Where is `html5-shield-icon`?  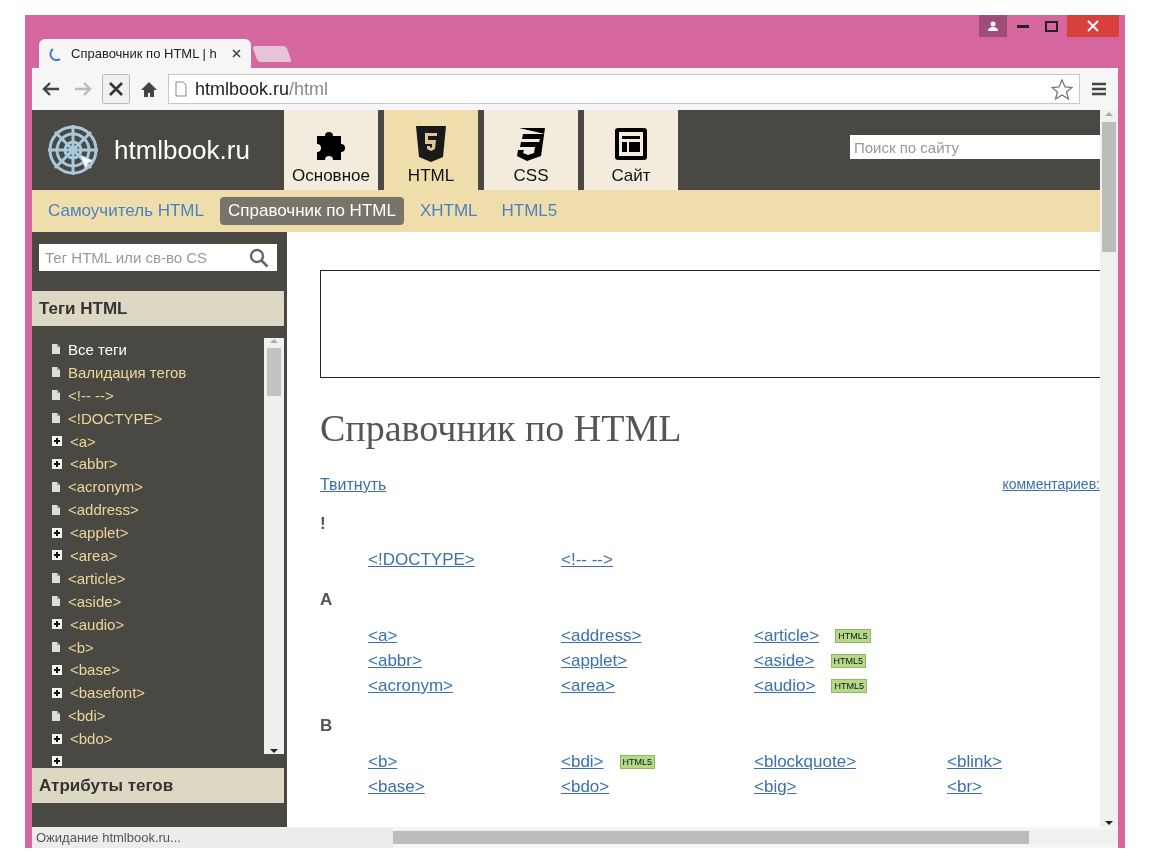 html5-shield-icon is located at coordinates (431, 144).